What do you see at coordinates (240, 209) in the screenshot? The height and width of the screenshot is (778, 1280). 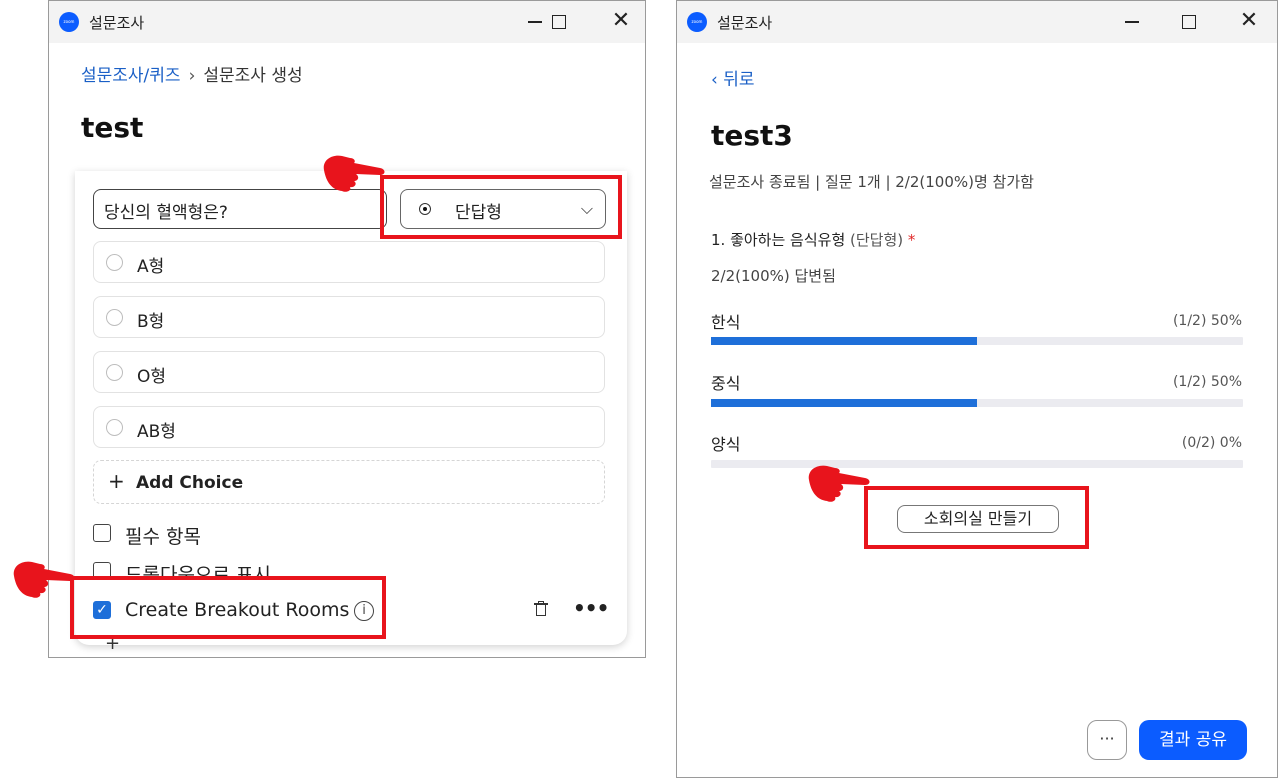 I see `question-text-input: 당신의 혈액형은?` at bounding box center [240, 209].